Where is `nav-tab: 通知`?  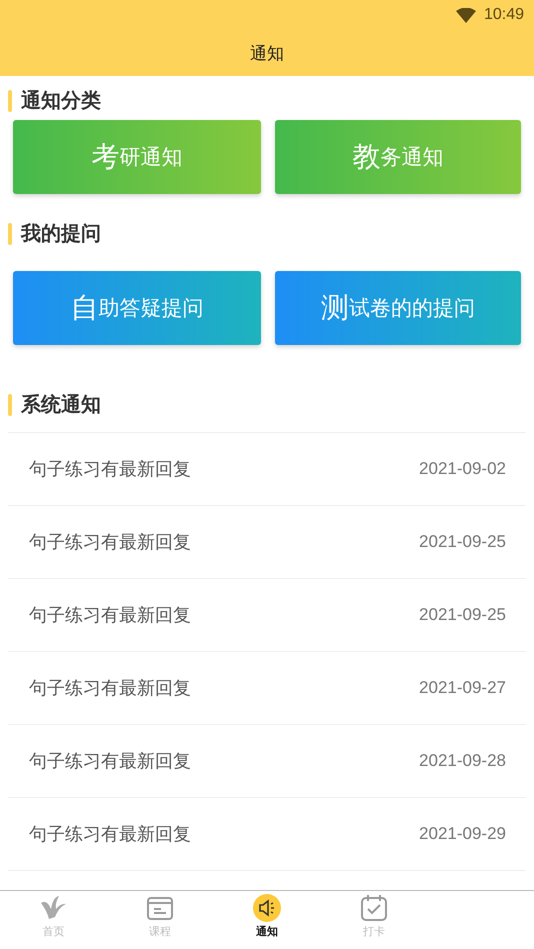 nav-tab: 通知 is located at coordinates (267, 921).